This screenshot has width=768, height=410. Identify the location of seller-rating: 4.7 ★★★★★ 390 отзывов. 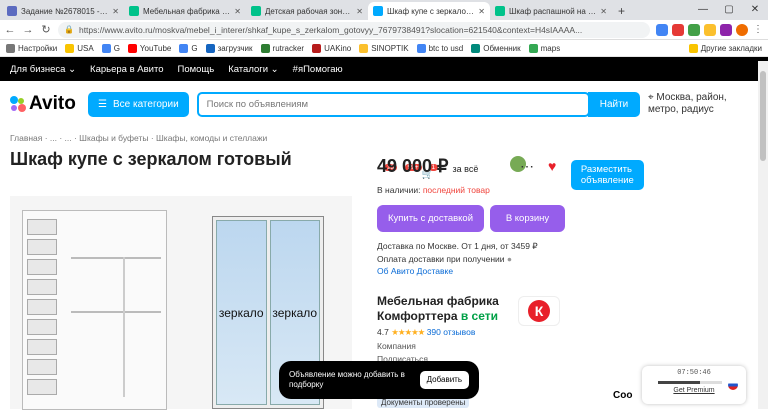
(472, 332).